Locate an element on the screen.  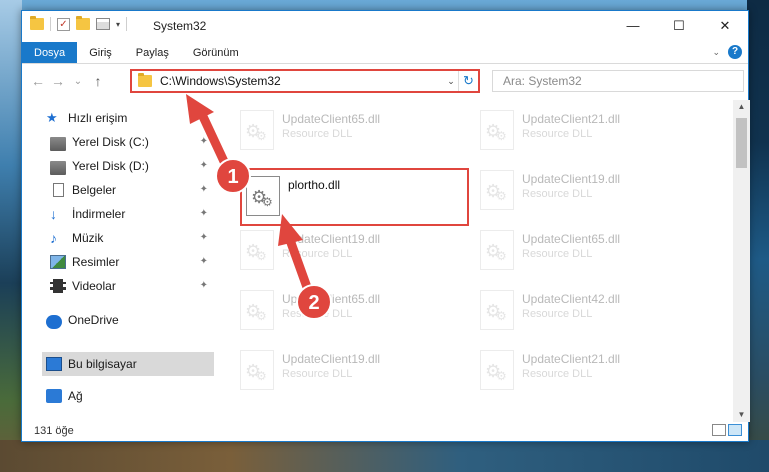
window-title: System32 is located at coordinates (180, 26).